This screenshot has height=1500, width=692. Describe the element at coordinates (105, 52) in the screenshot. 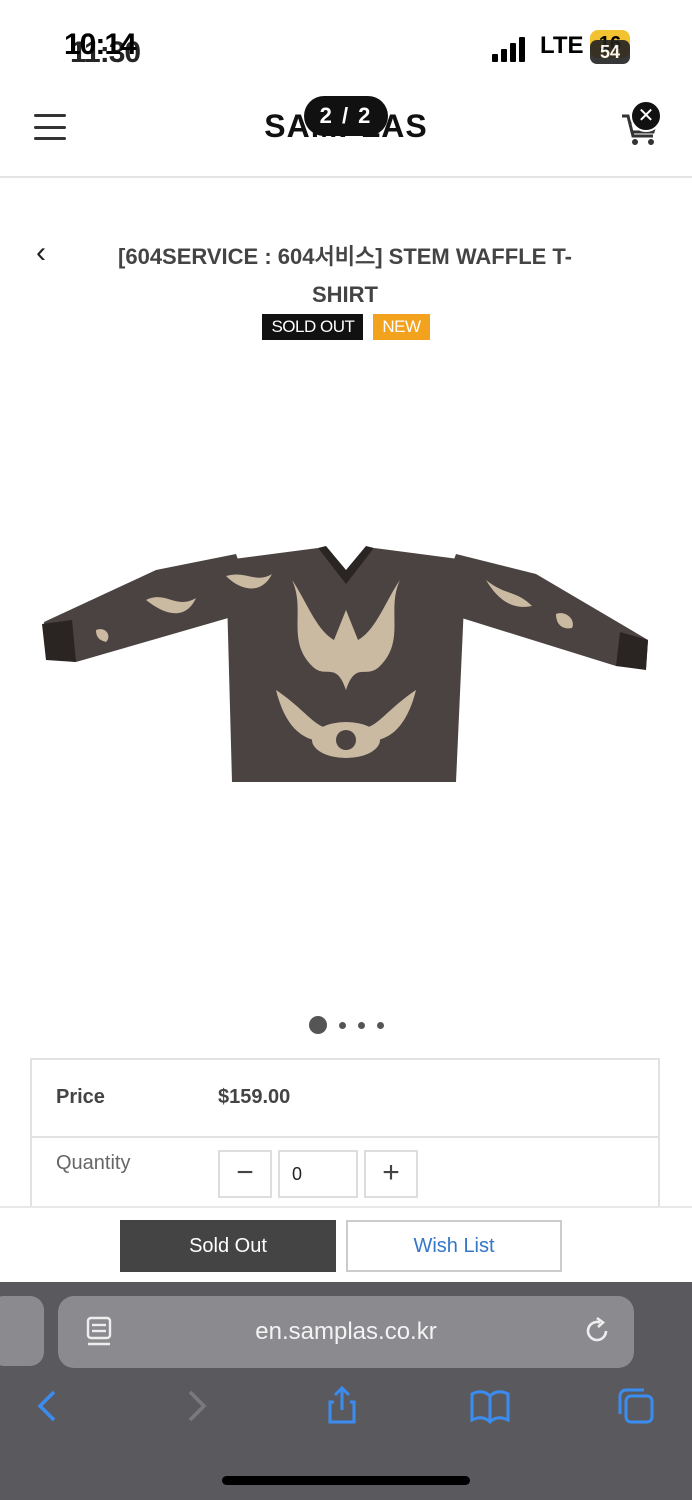

I see `status-time-overlay: 11:30` at that location.